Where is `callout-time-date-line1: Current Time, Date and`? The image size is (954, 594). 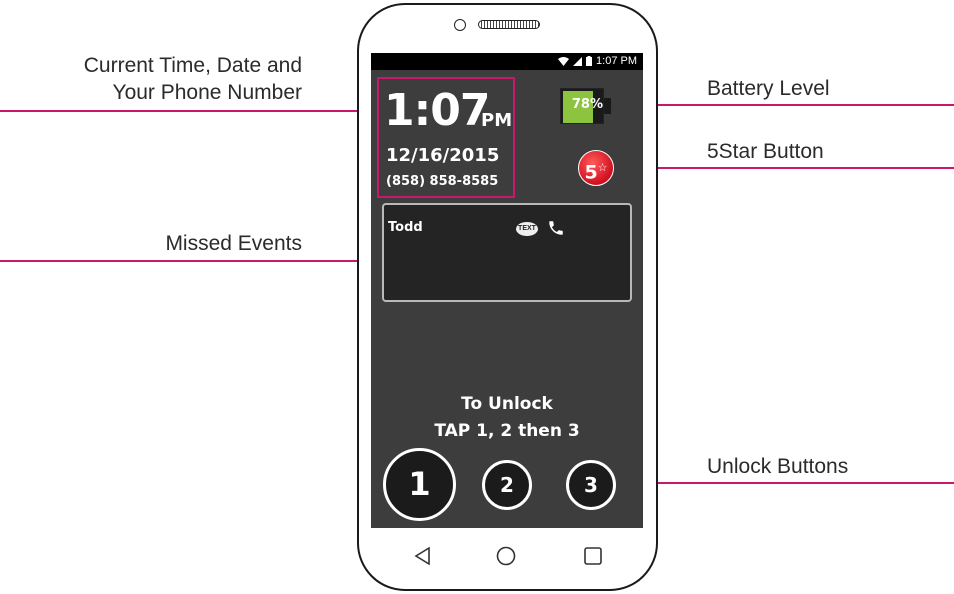 callout-time-date-line1: Current Time, Date and is located at coordinates (192, 65).